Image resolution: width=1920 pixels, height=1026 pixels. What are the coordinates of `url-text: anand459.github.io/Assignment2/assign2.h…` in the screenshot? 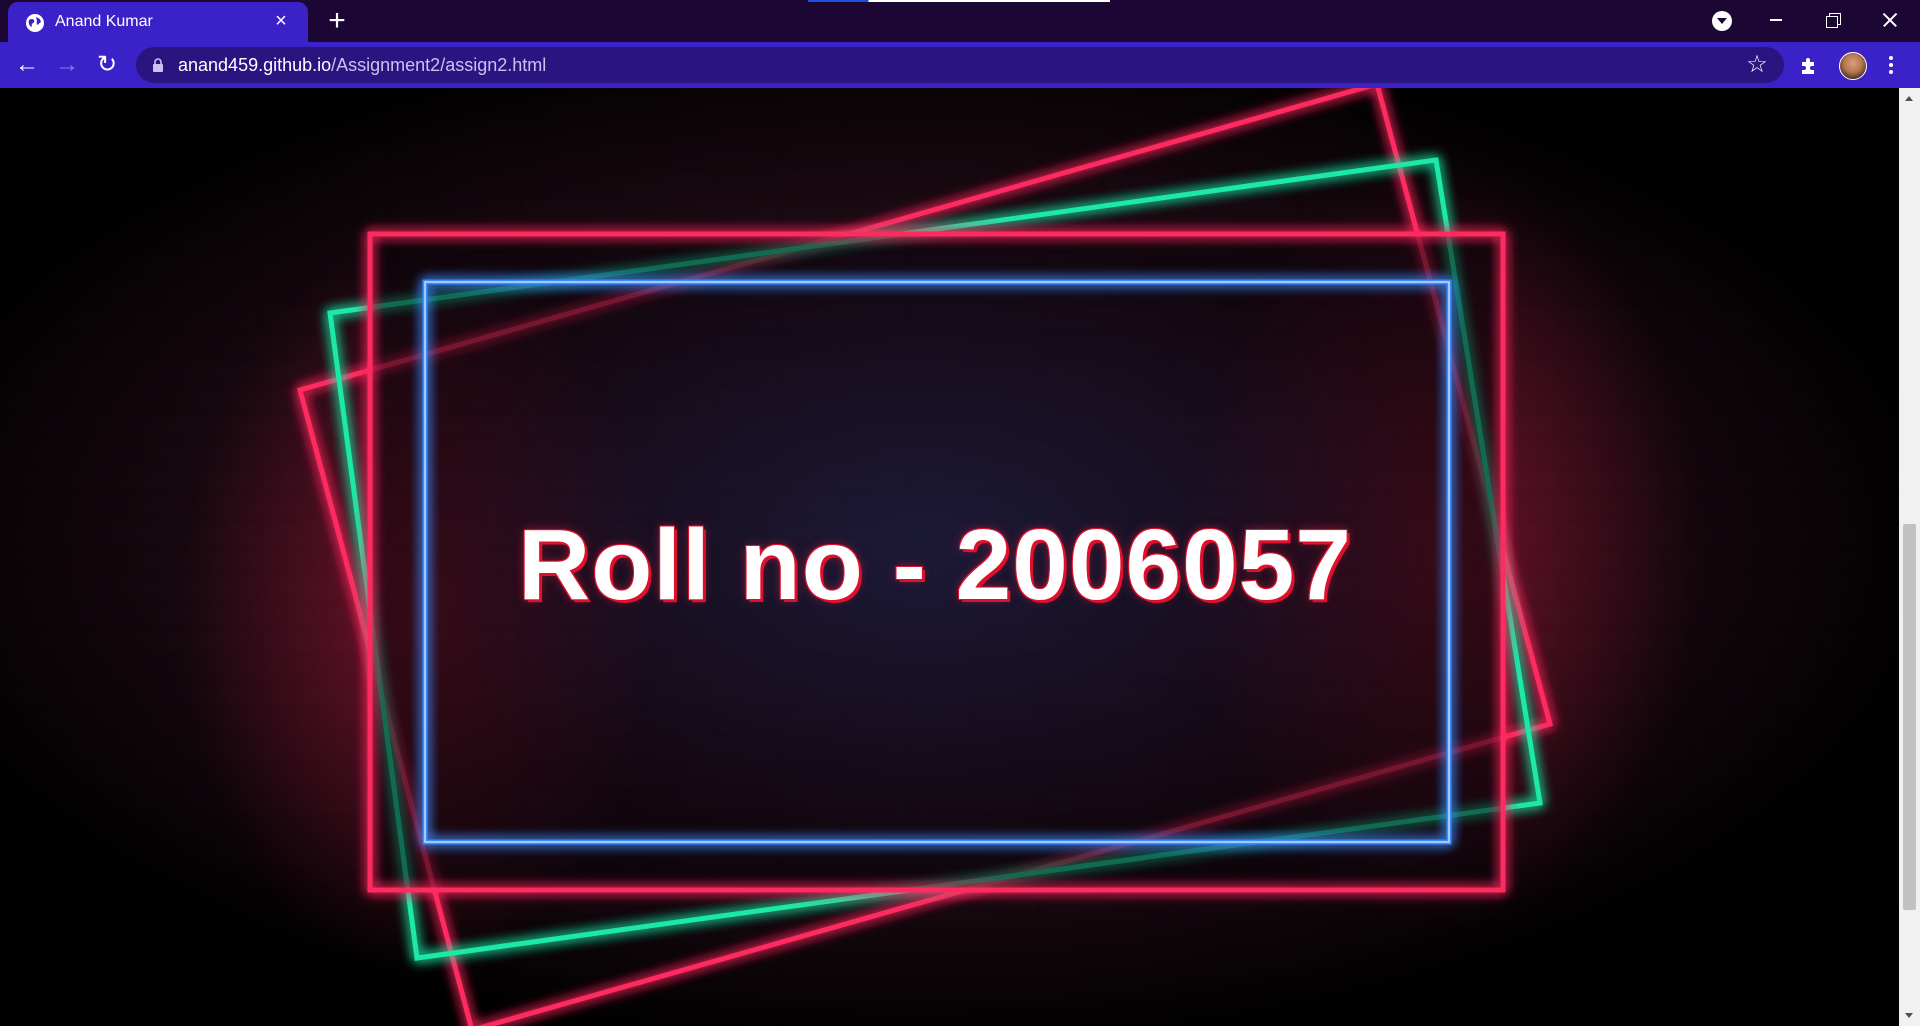 It's located at (362, 65).